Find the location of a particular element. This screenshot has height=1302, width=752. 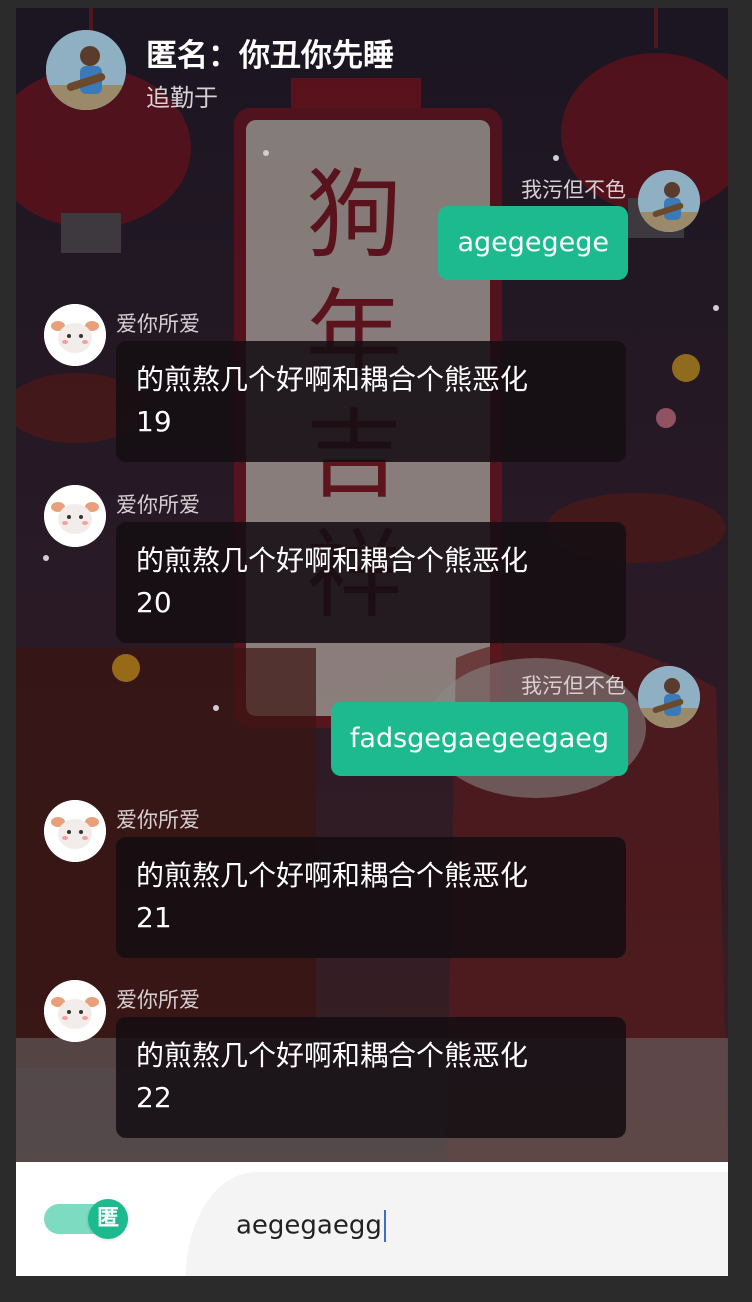

anonymous-toggle: 匿 is located at coordinates (86, 1219).